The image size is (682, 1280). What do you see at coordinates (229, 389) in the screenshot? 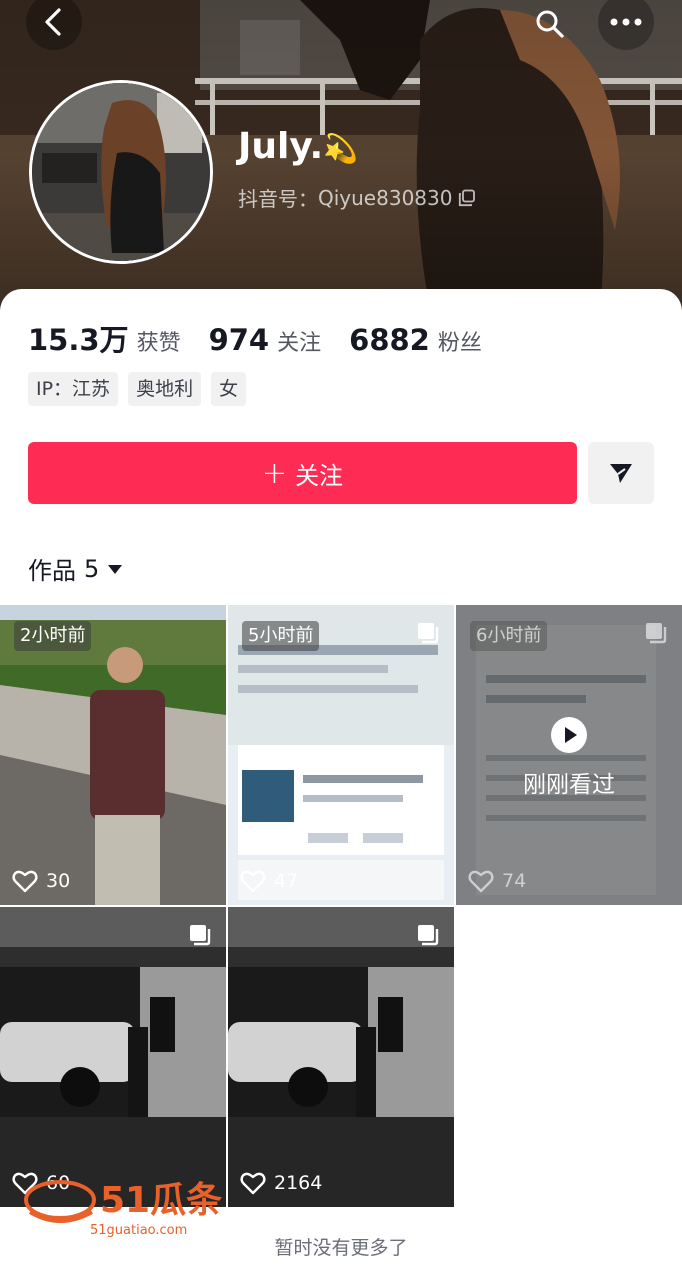
I see `tag-gender: 女` at bounding box center [229, 389].